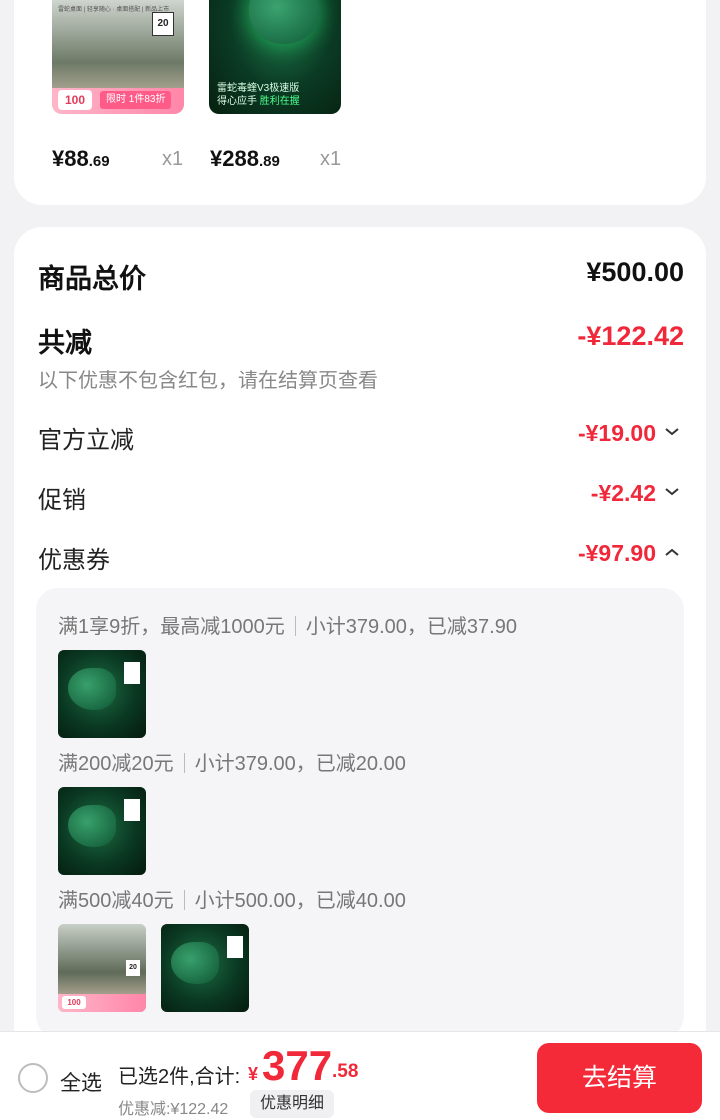 The width and height of the screenshot is (720, 1120). I want to click on price-integer: ¥88, so click(70, 158).